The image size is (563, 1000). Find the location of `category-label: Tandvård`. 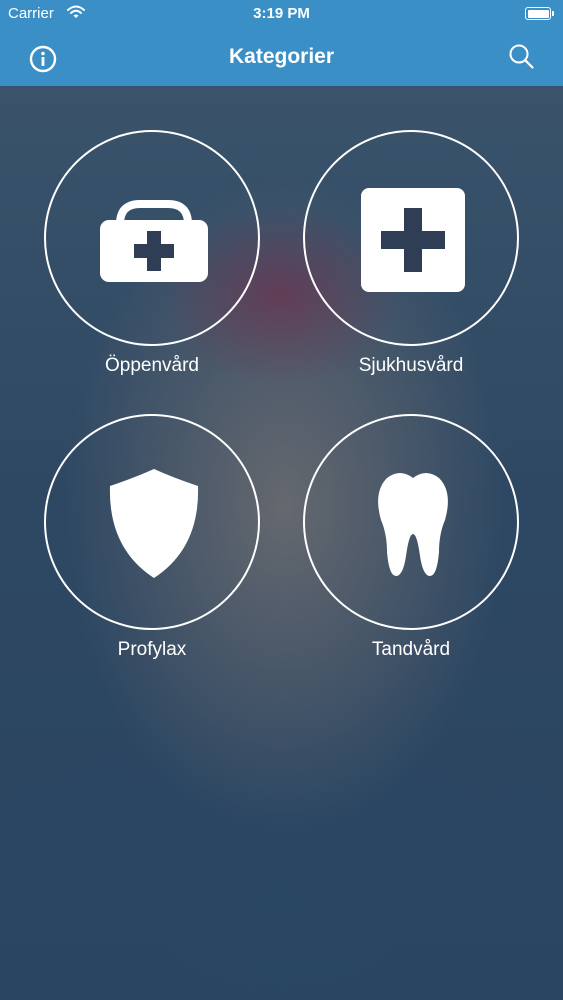

category-label: Tandvård is located at coordinates (411, 649).